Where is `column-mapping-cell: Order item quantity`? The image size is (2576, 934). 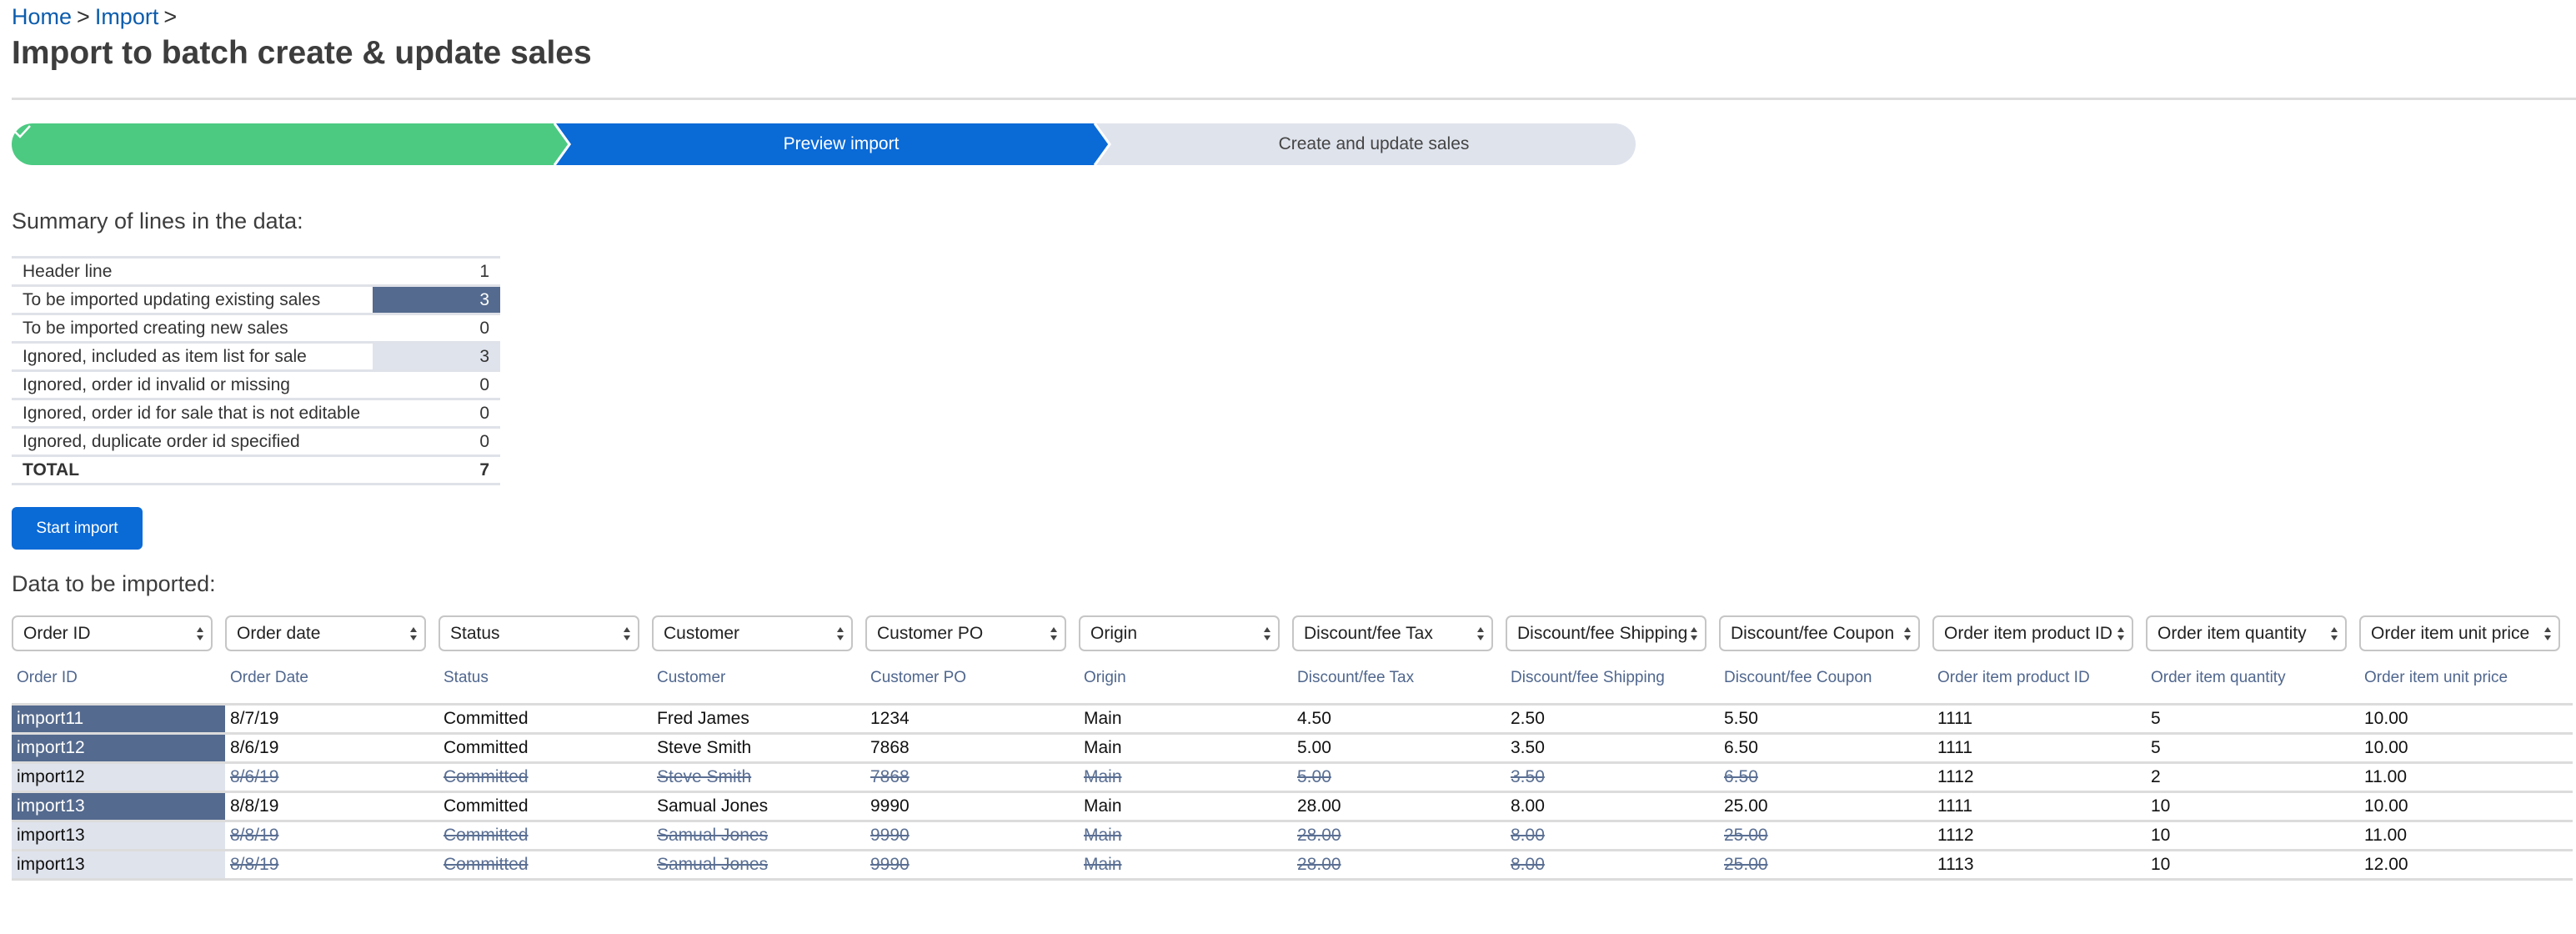
column-mapping-cell: Order item quantity is located at coordinates (2252, 633).